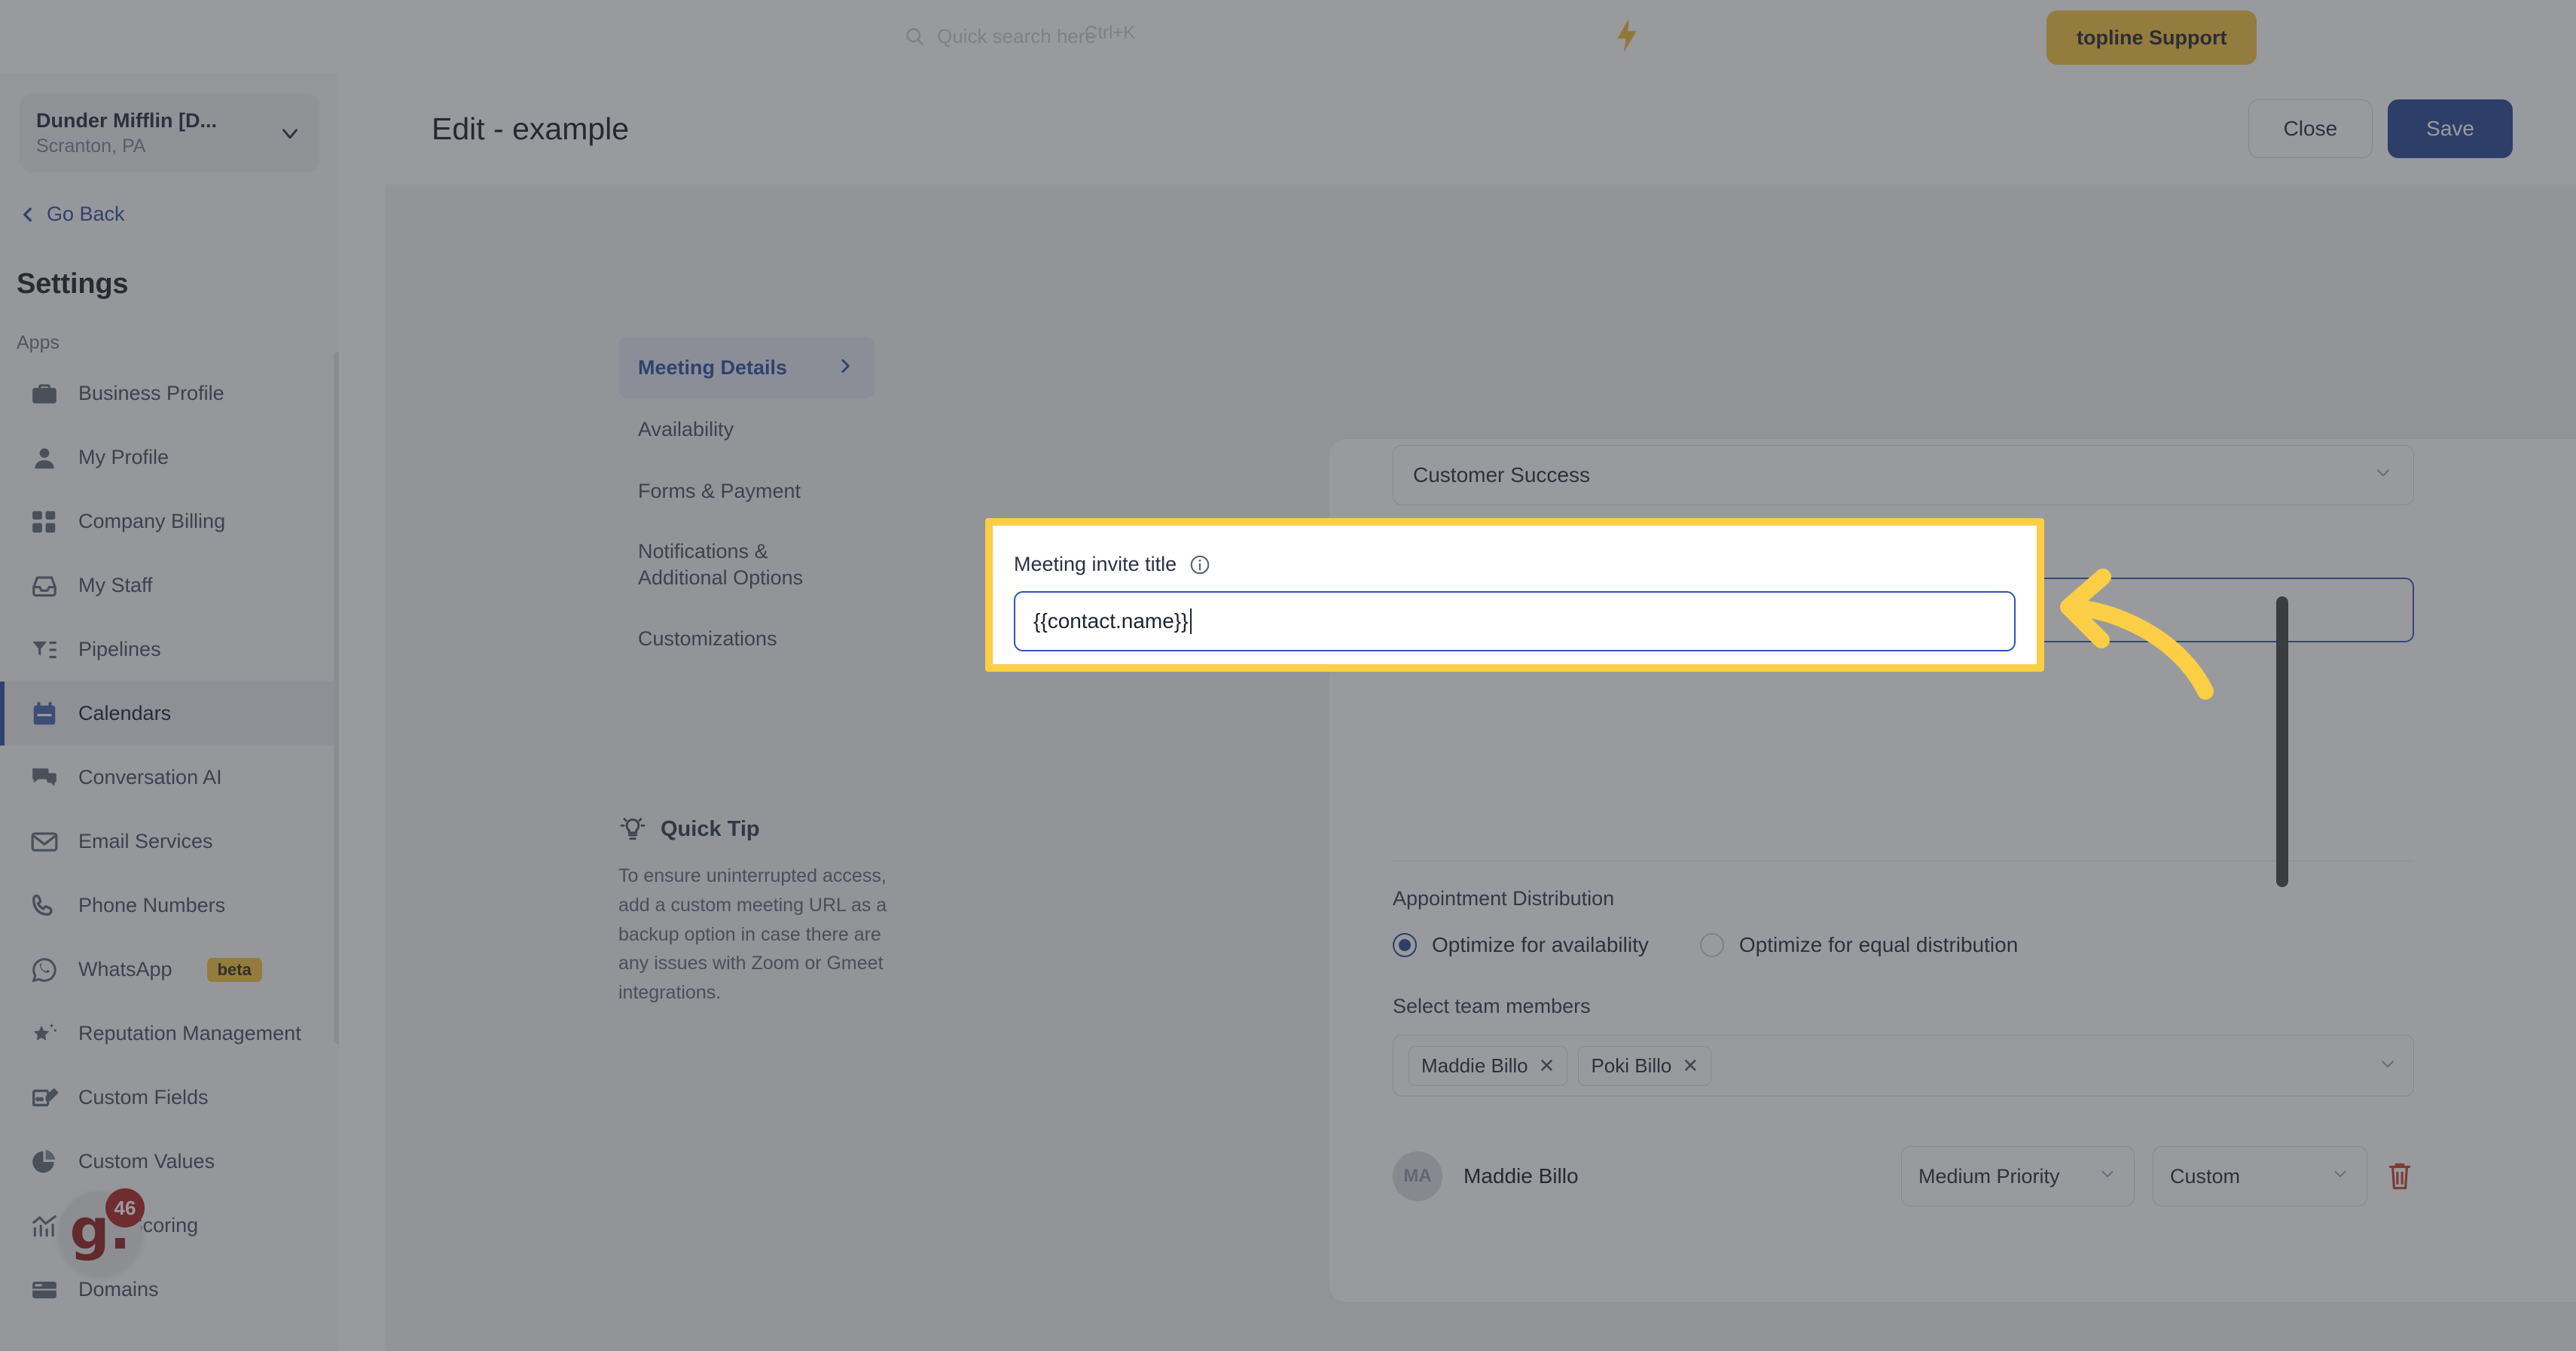 Image resolution: width=2576 pixels, height=1351 pixels. I want to click on meeting-location-select: Custom, so click(2260, 1176).